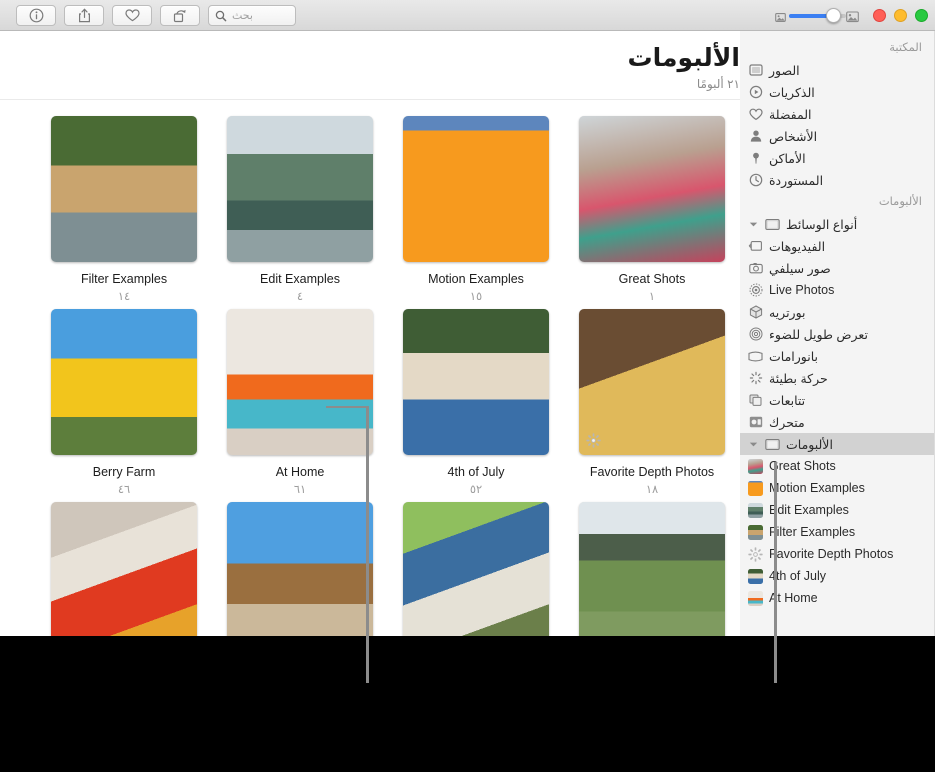 The height and width of the screenshot is (772, 935). I want to click on album-cover-great-shots, so click(652, 189).